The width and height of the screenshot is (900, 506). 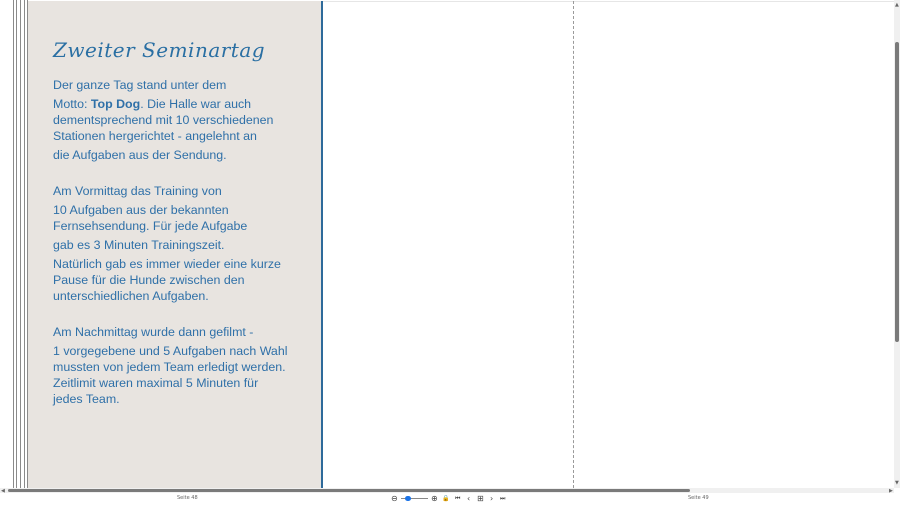 What do you see at coordinates (139, 245) in the screenshot?
I see `text-line: gab es 3 Minuten Trainingszeit.` at bounding box center [139, 245].